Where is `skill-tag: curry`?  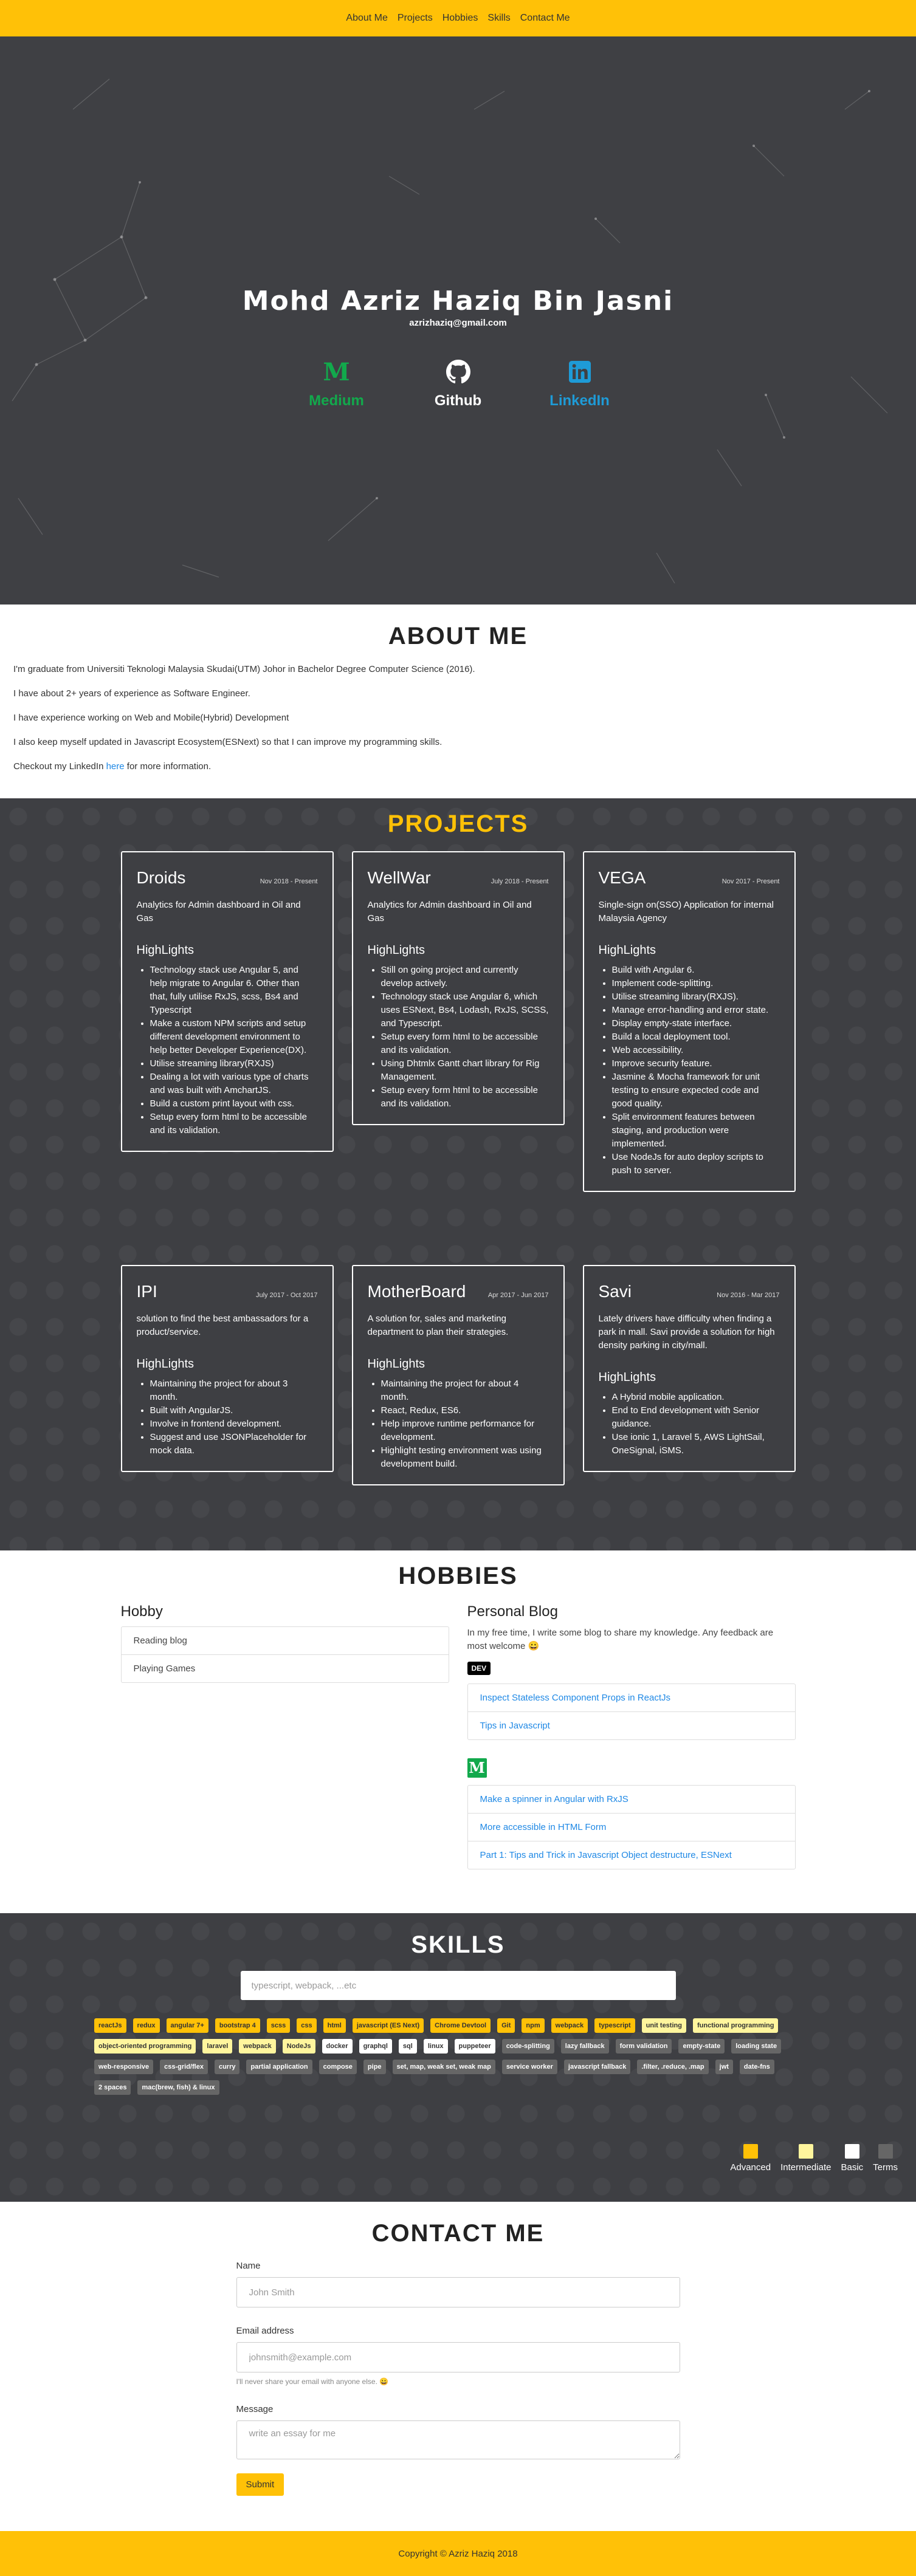 skill-tag: curry is located at coordinates (227, 2067).